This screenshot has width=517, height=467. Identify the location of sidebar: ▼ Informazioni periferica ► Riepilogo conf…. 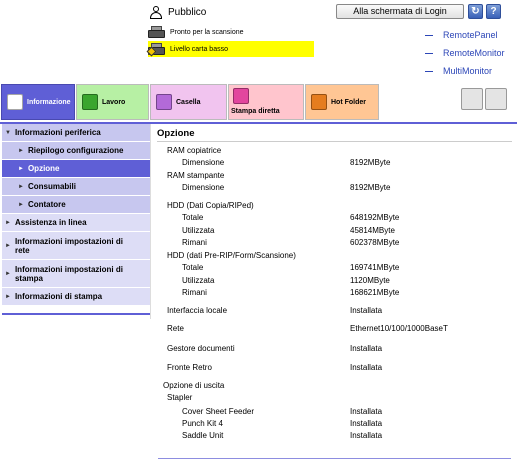
(76, 215).